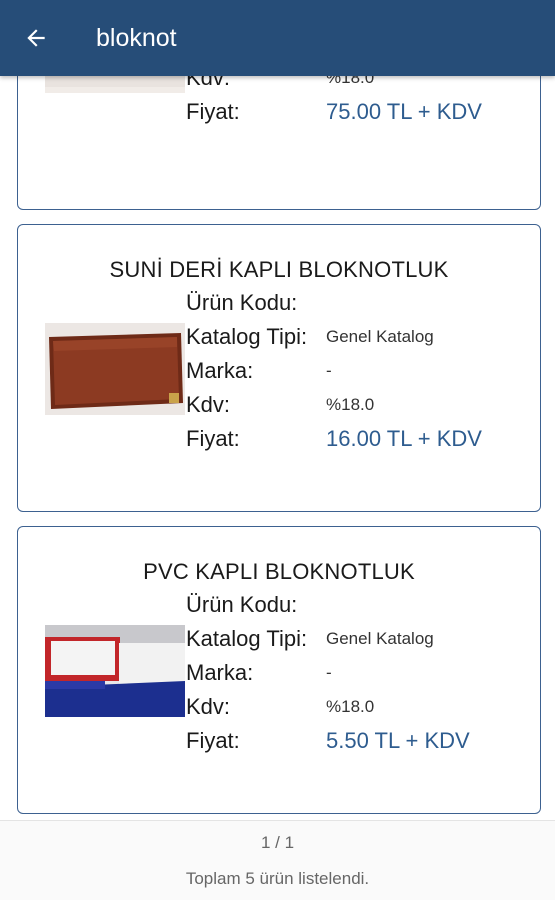  I want to click on arrow-left-icon, so click(36, 38).